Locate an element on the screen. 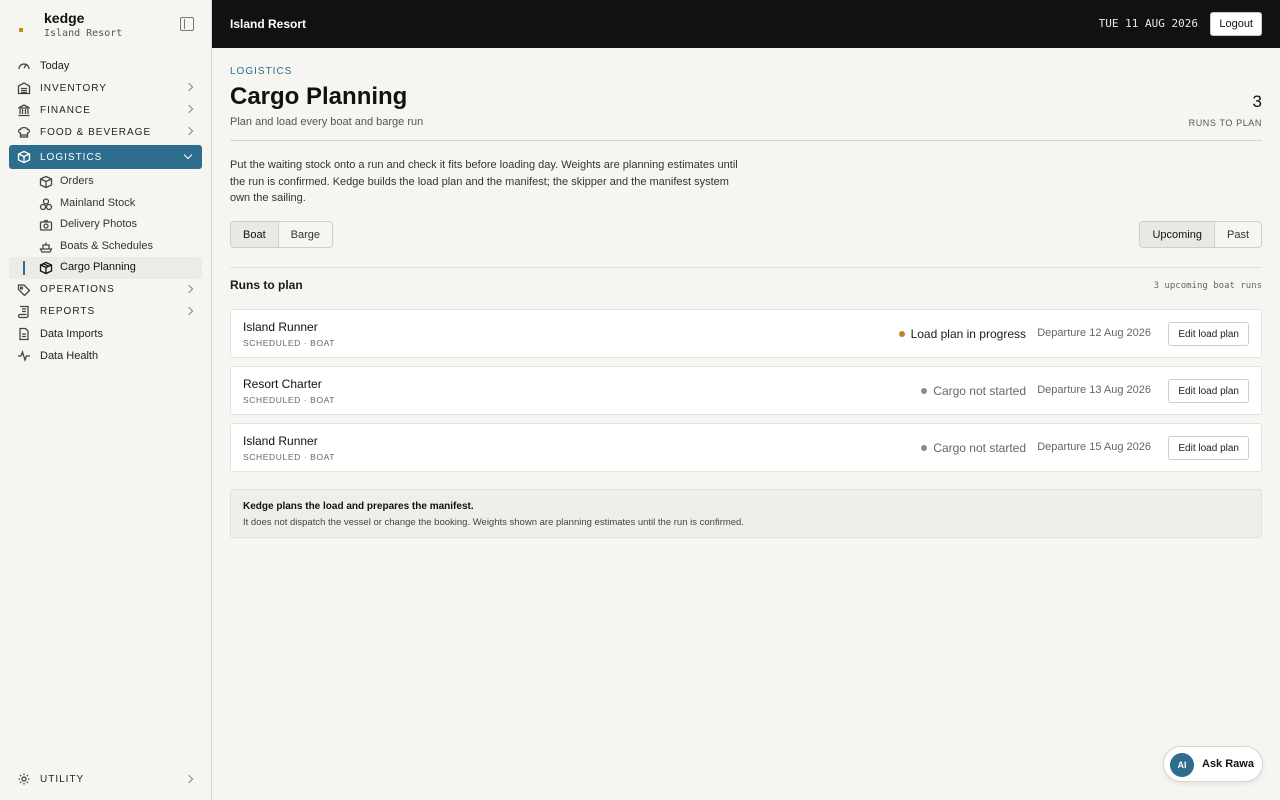  brand-mark is located at coordinates (21, 30).